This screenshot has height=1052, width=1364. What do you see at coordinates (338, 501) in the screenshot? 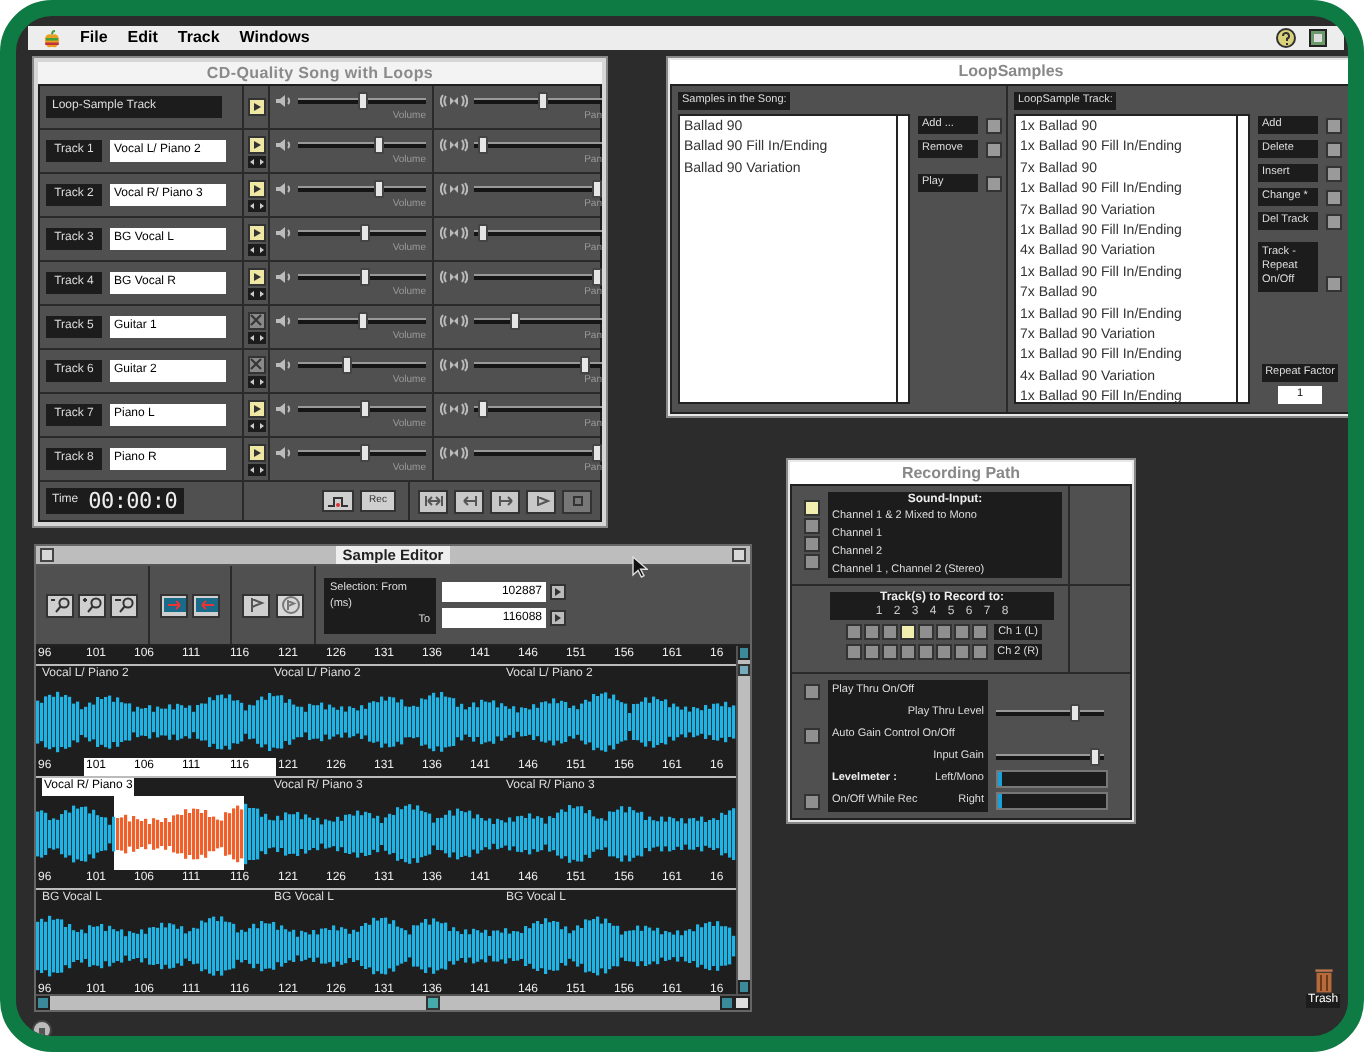
I see `loop-button` at bounding box center [338, 501].